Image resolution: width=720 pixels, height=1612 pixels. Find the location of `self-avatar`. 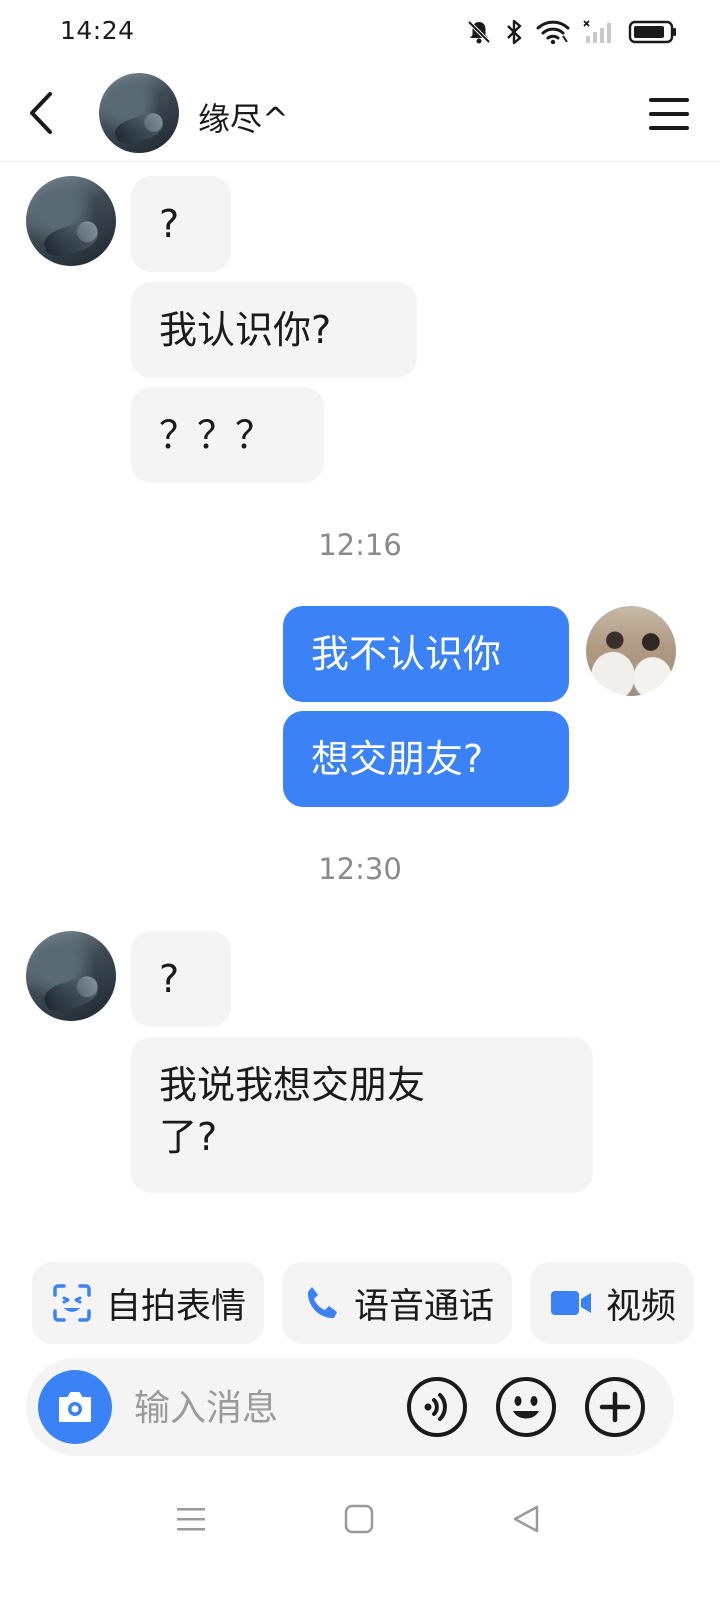

self-avatar is located at coordinates (631, 651).